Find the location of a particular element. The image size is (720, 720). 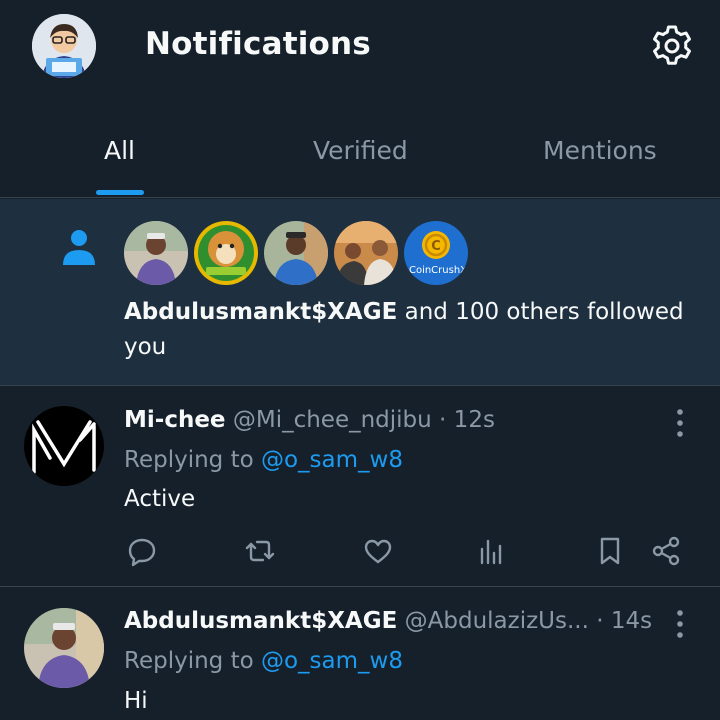

reply-icon is located at coordinates (142, 551).